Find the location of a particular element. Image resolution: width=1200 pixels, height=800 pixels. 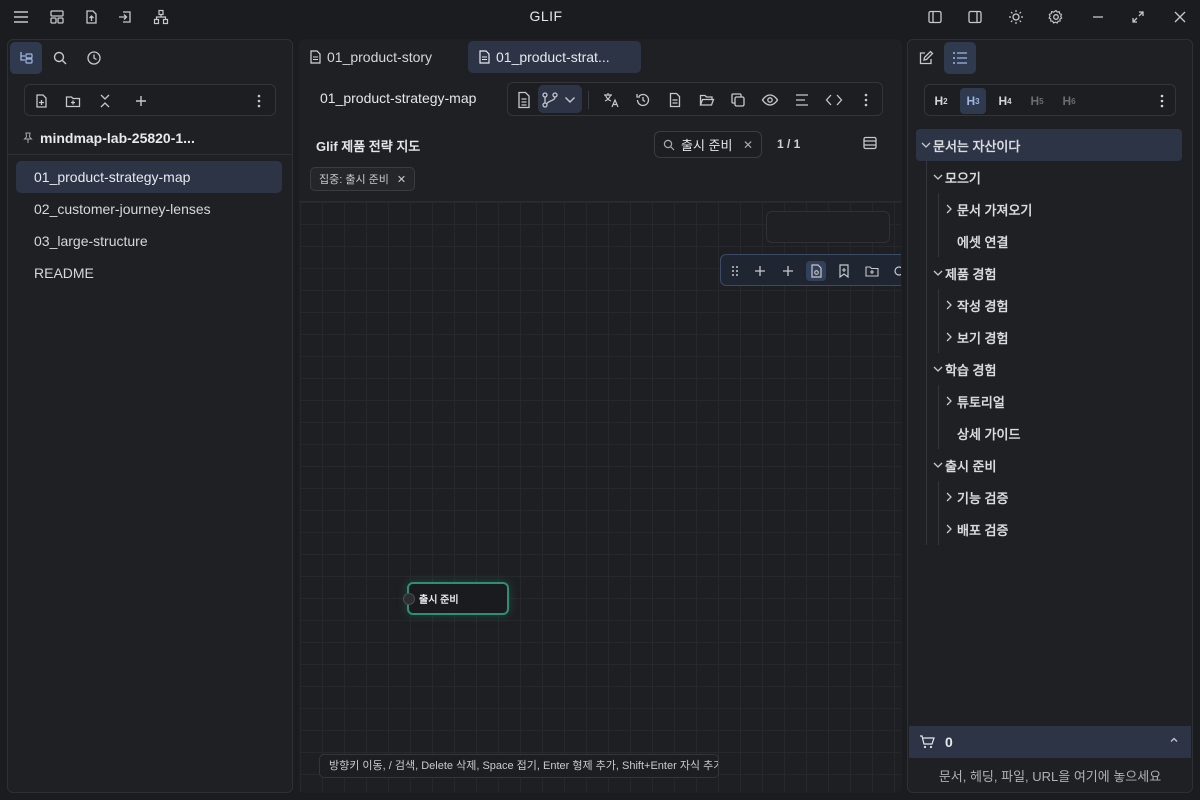

heading-2-button: H2 is located at coordinates (941, 101).